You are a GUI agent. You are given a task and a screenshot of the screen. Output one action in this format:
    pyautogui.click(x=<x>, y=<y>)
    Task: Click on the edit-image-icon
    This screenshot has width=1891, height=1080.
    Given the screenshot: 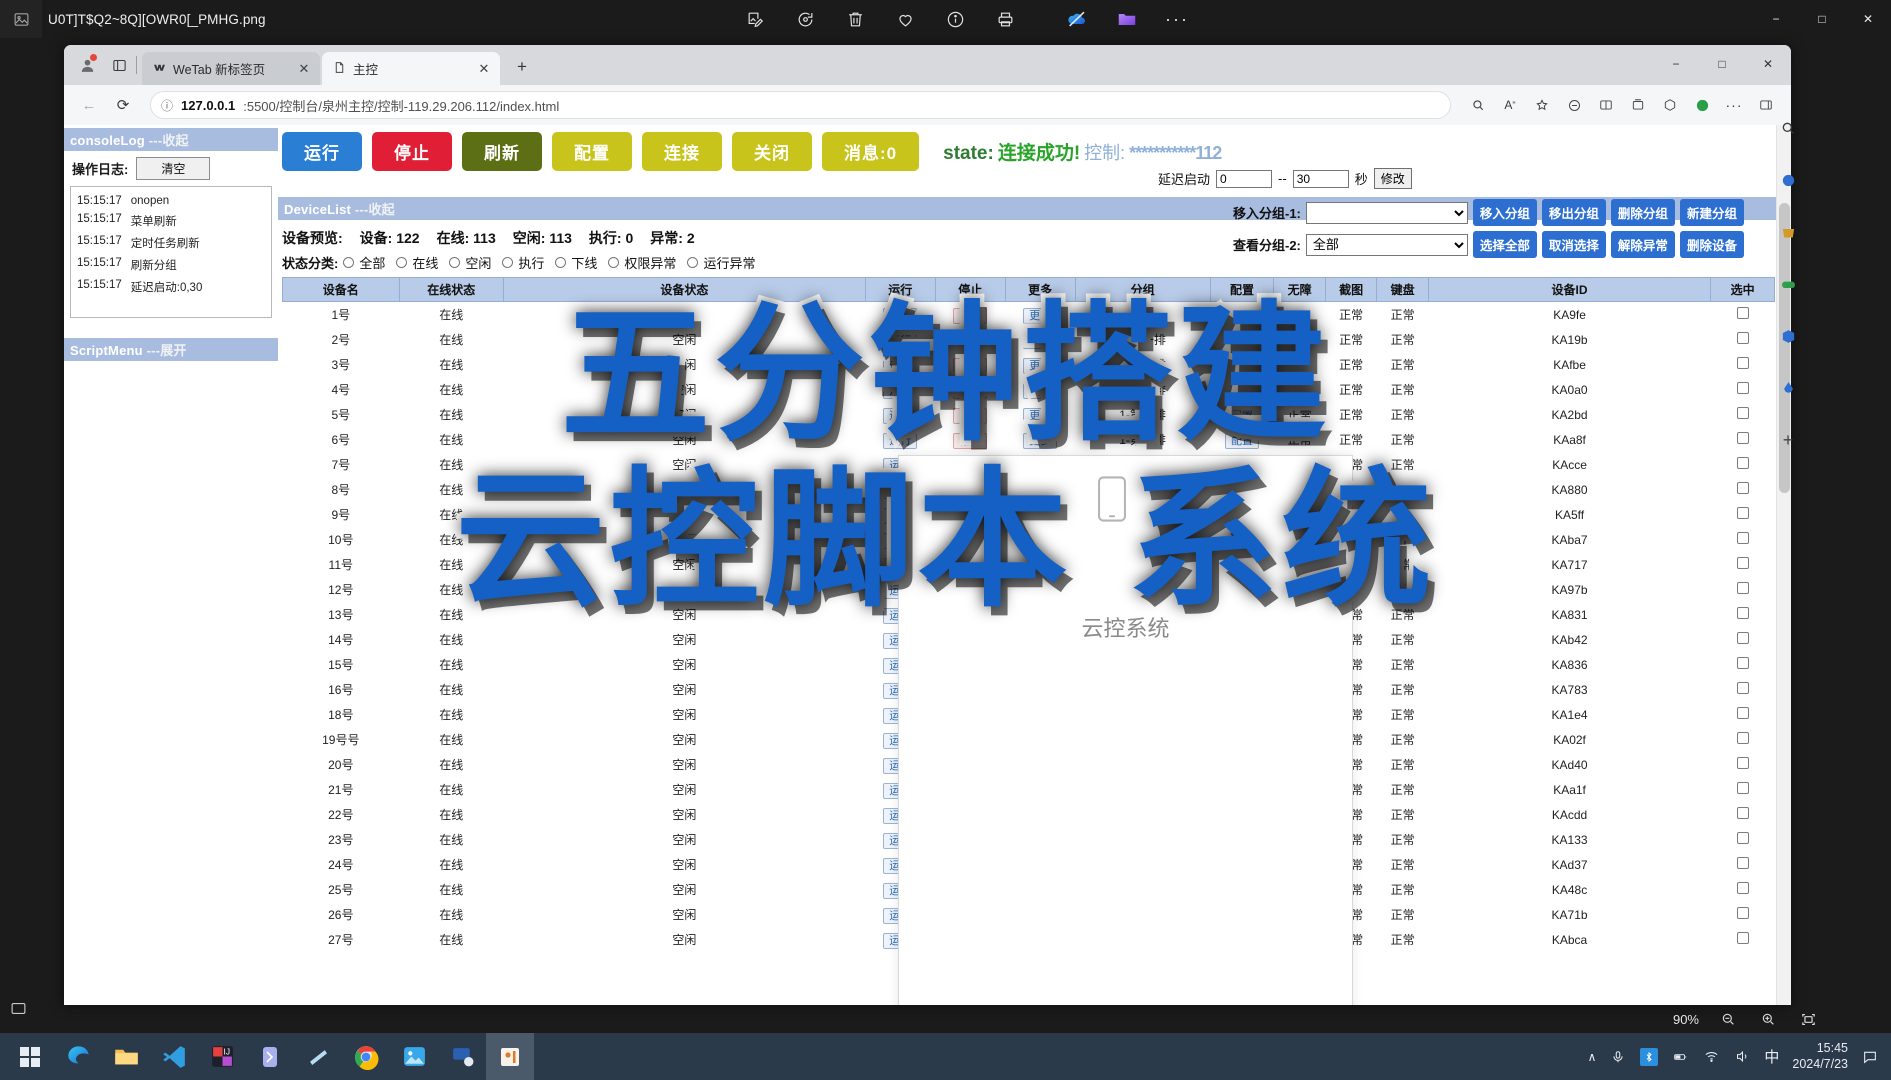 What is the action you would take?
    pyautogui.click(x=755, y=19)
    